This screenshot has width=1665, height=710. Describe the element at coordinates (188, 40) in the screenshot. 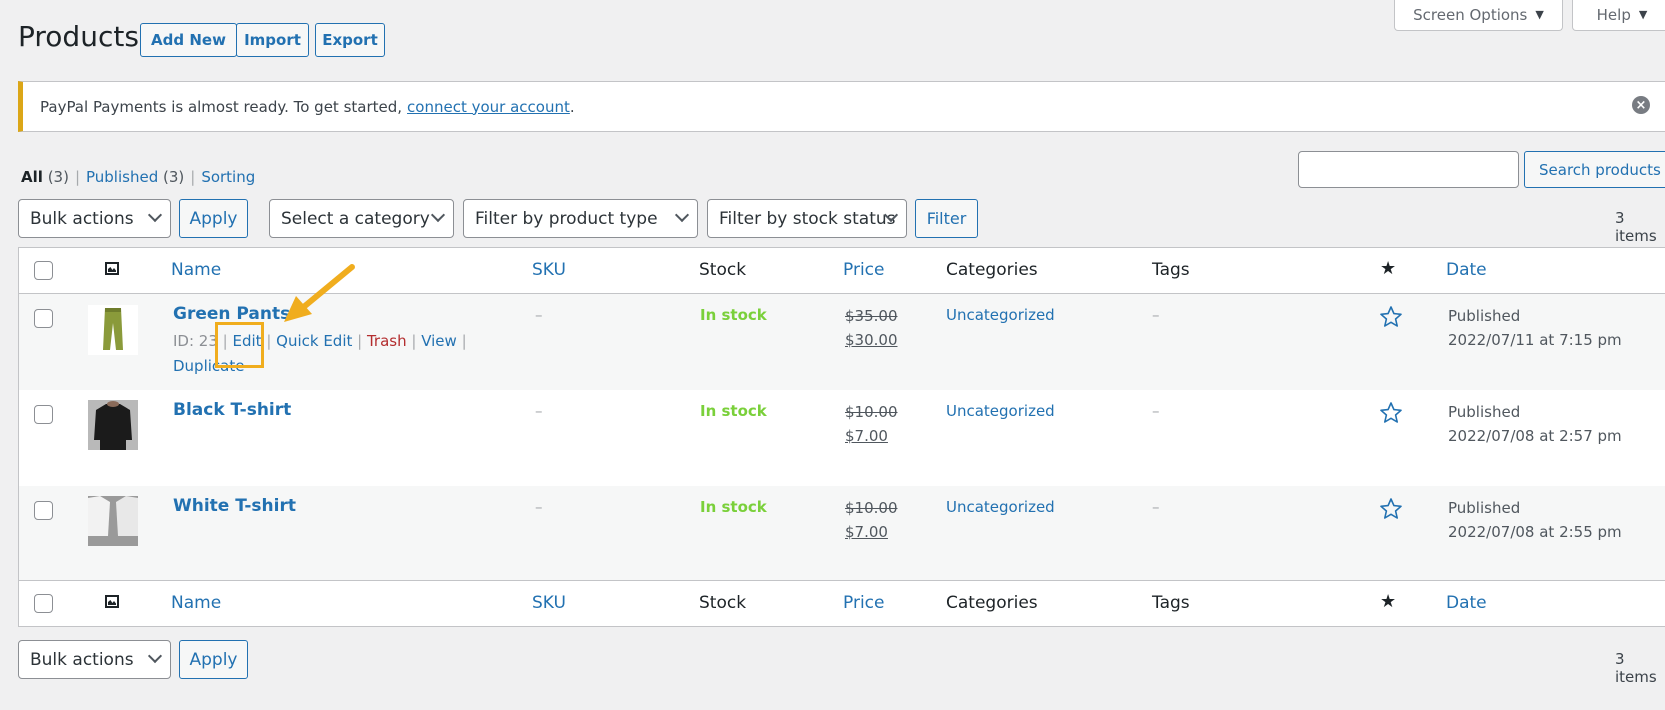

I see `add-new-button: Add New` at that location.